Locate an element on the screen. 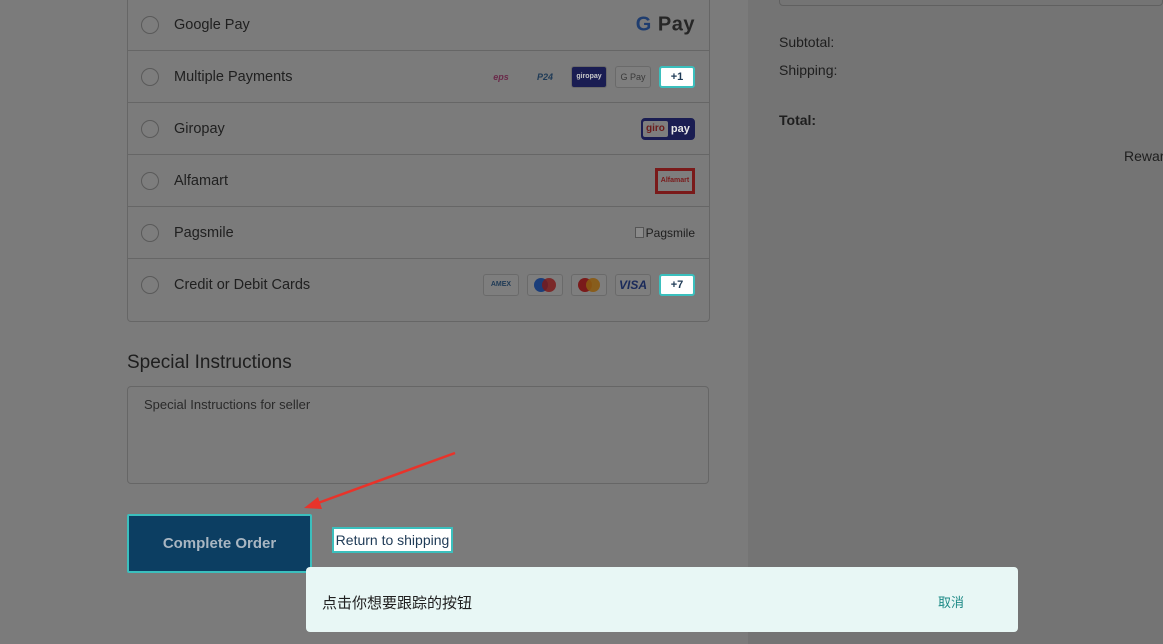 The width and height of the screenshot is (1163, 644). tracking-prompt-toast: 点击你想要跟踪的按钮 取消 is located at coordinates (662, 599).